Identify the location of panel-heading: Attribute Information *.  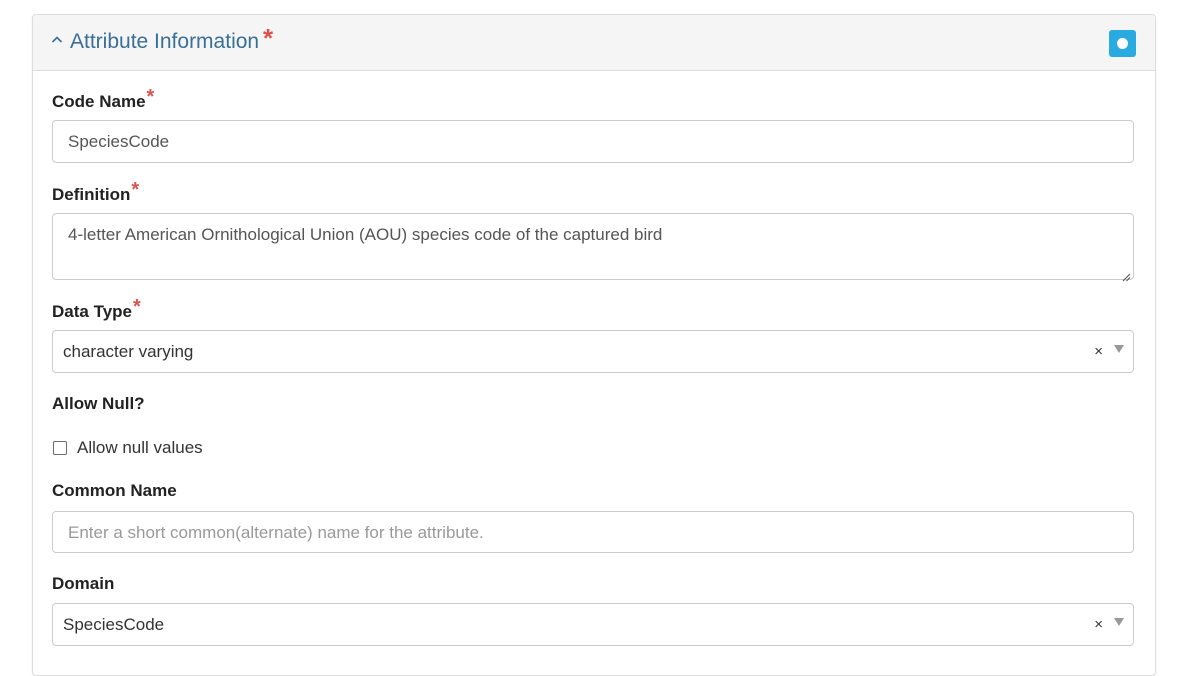
(594, 43).